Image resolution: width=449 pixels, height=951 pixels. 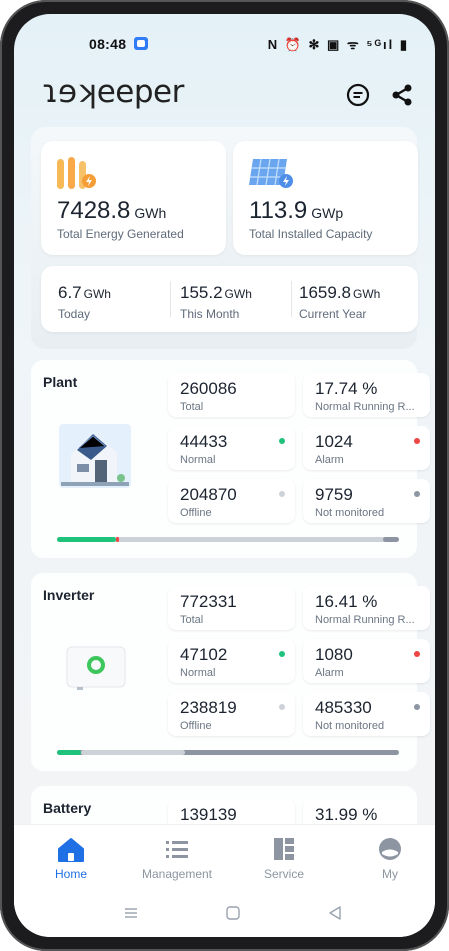 What do you see at coordinates (177, 849) in the screenshot?
I see `list-icon` at bounding box center [177, 849].